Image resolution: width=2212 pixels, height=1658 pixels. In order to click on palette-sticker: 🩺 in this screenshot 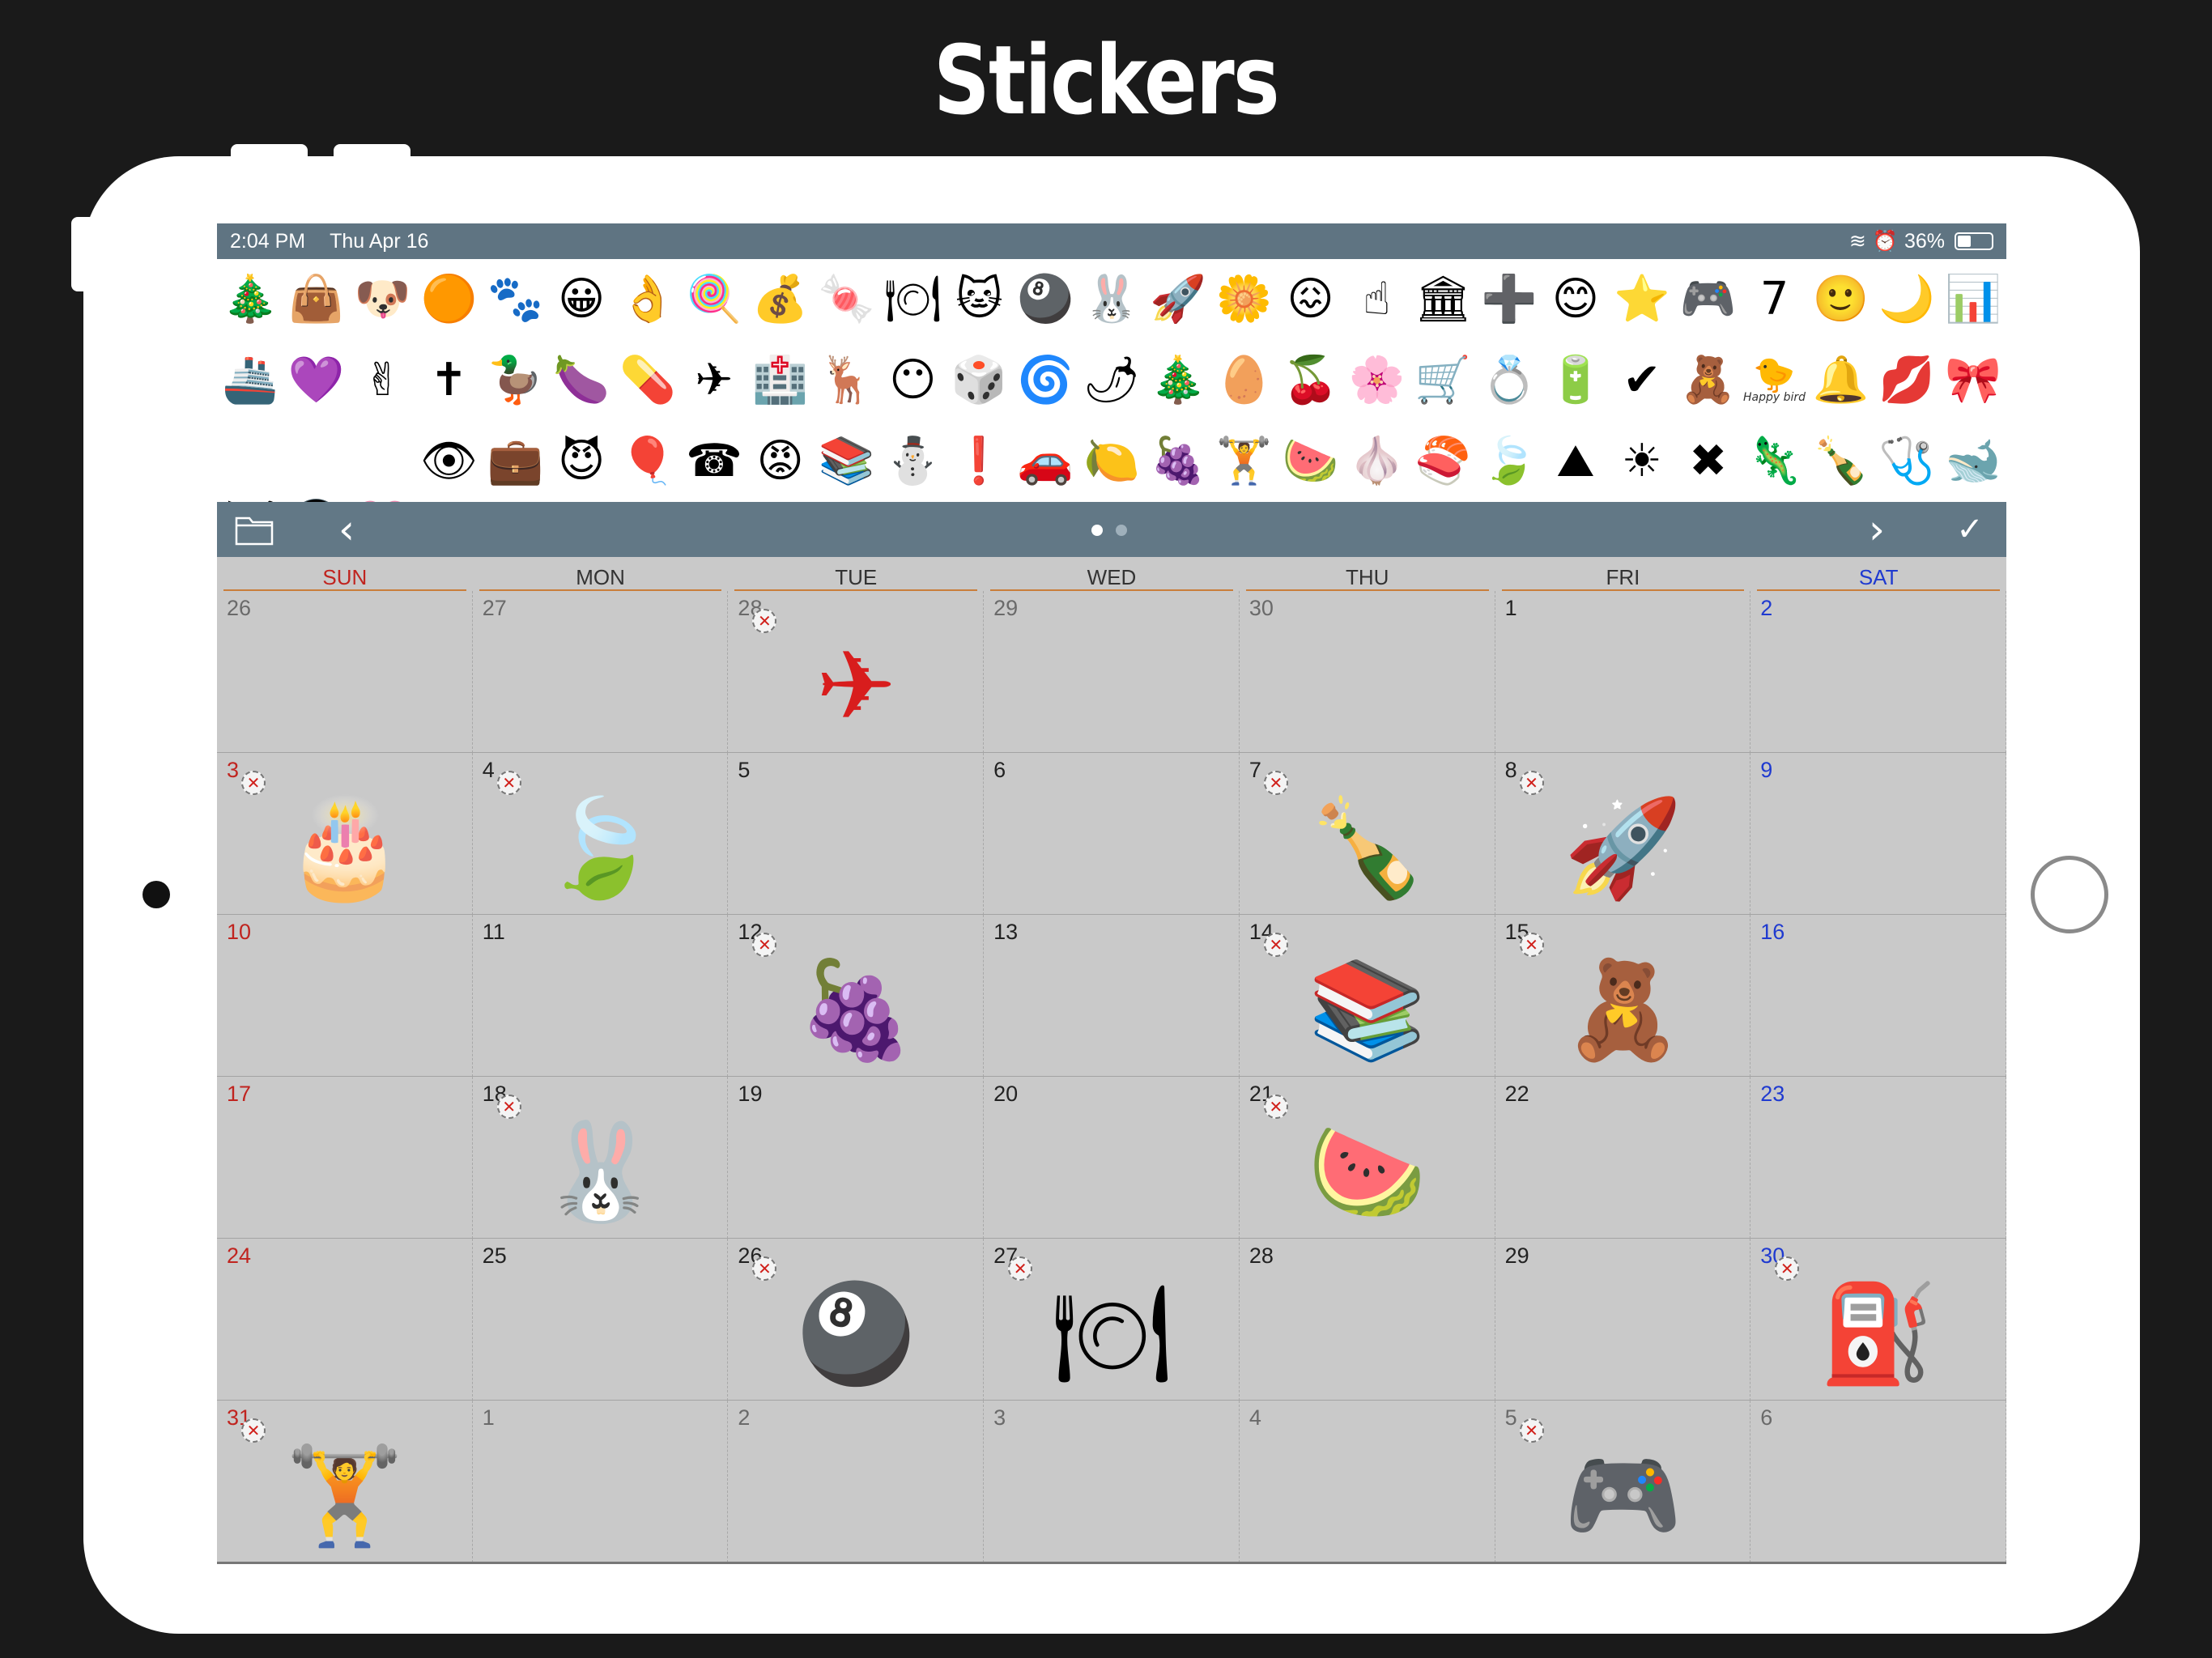, I will do `click(1907, 461)`.